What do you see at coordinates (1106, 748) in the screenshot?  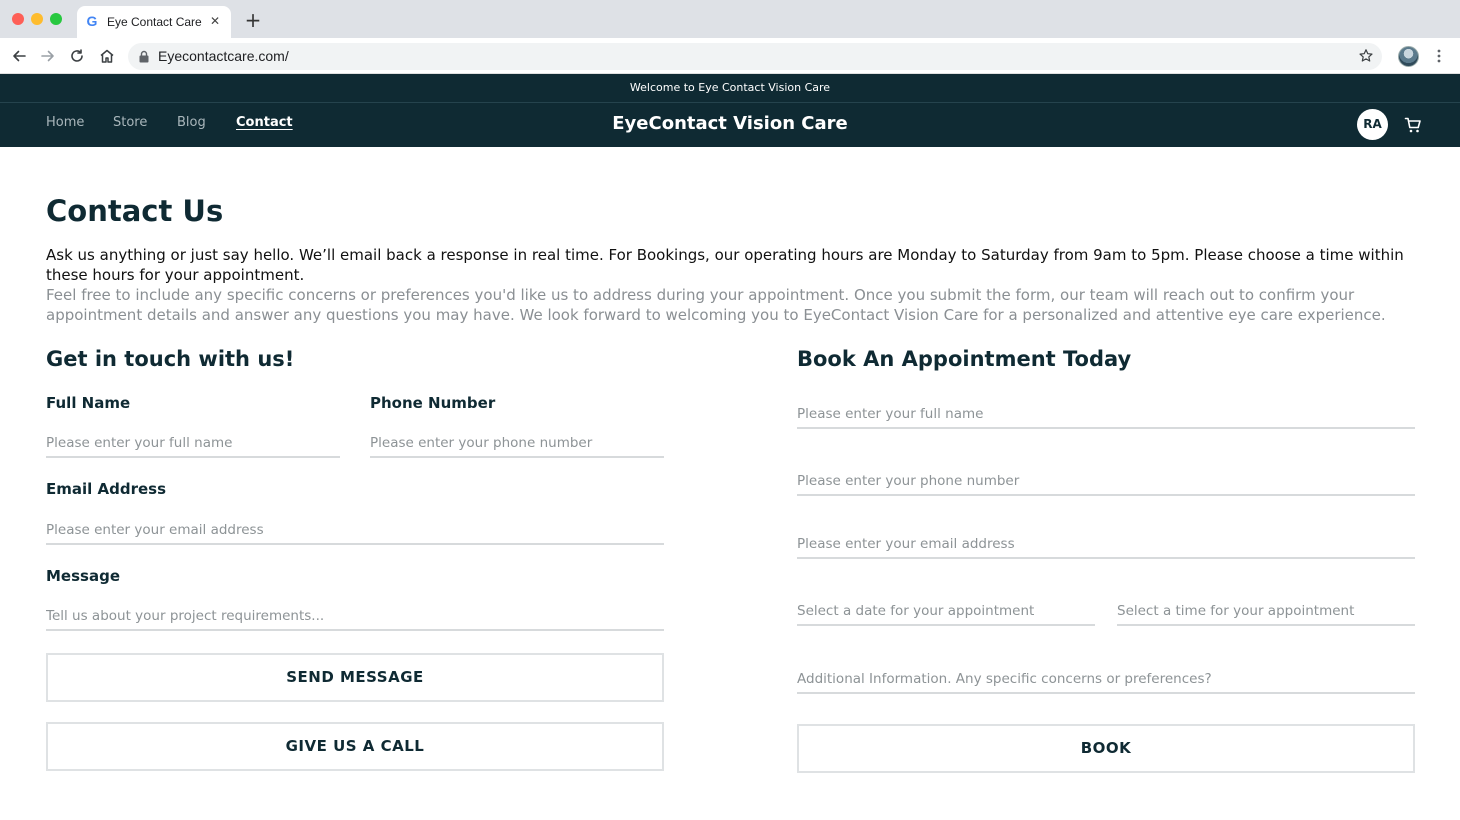 I see `book-button: BOOK` at bounding box center [1106, 748].